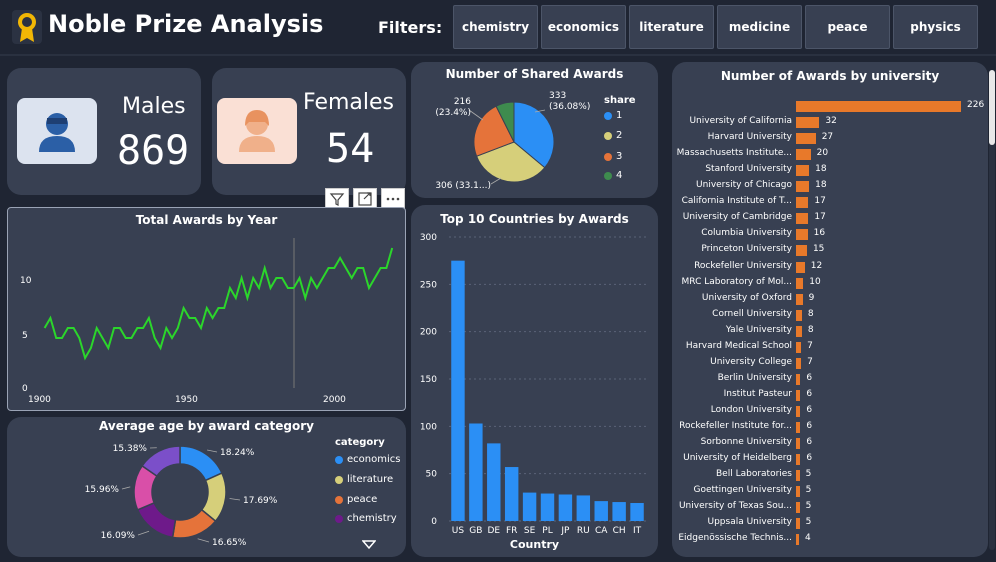 This screenshot has width=996, height=562. I want to click on university-row: University of California 32, so click(830, 122).